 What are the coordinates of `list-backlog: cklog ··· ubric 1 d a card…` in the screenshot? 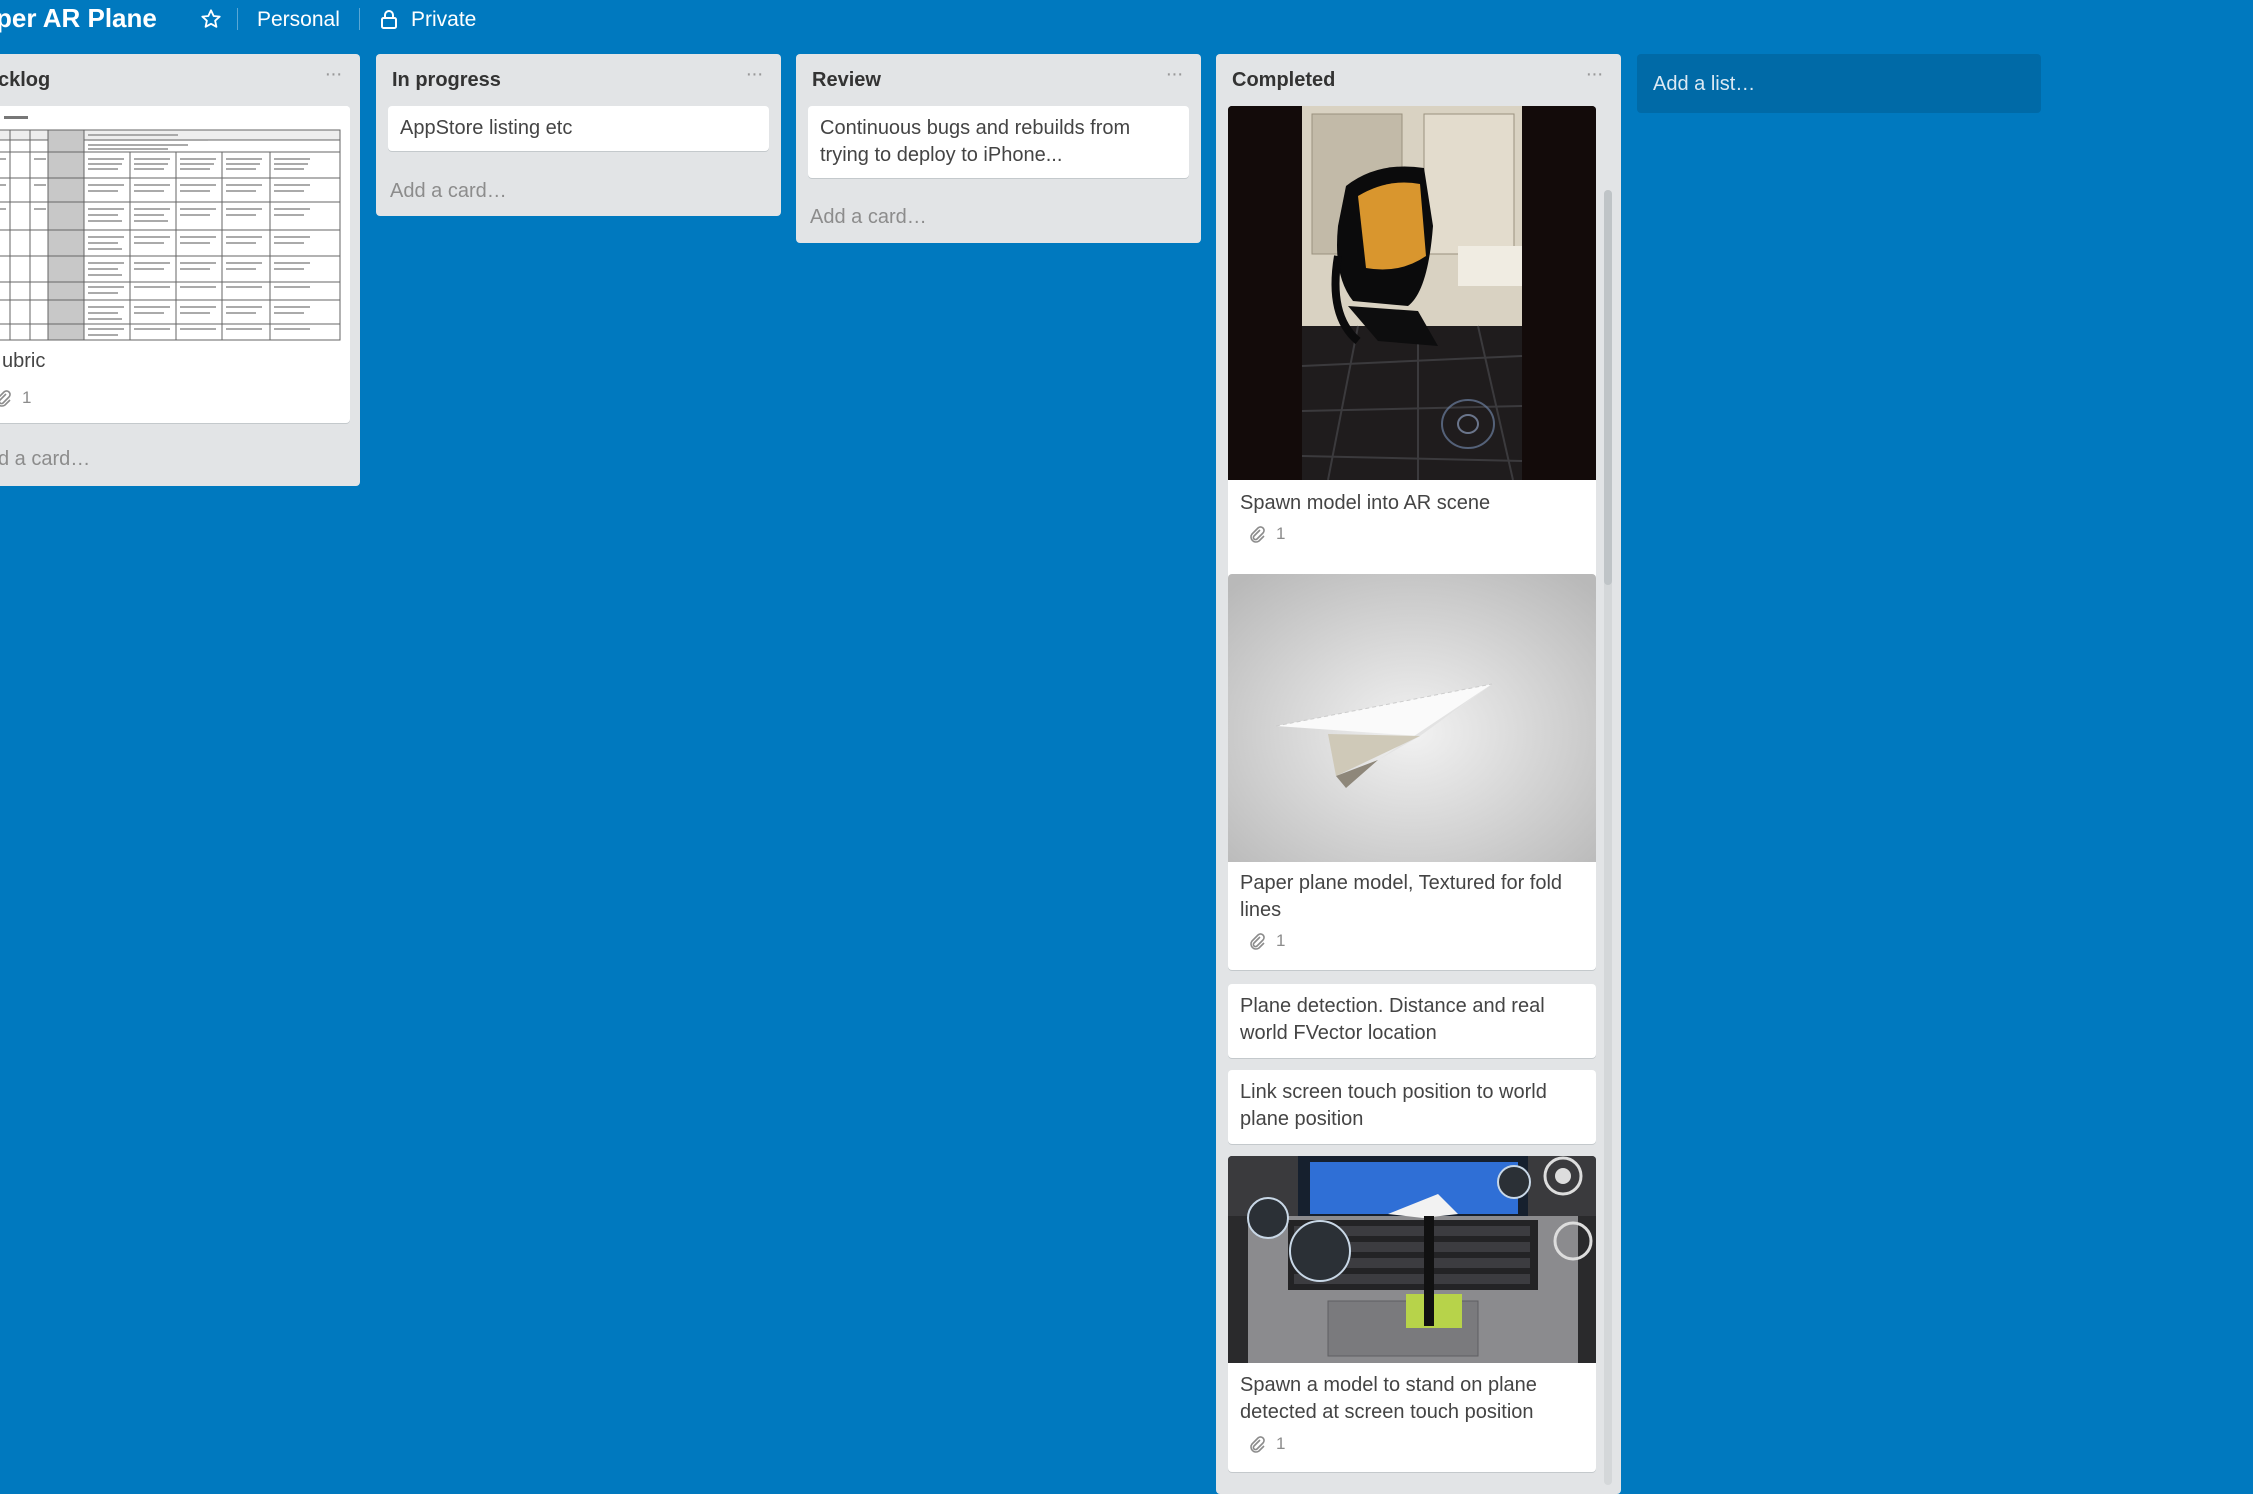 It's located at (180, 270).